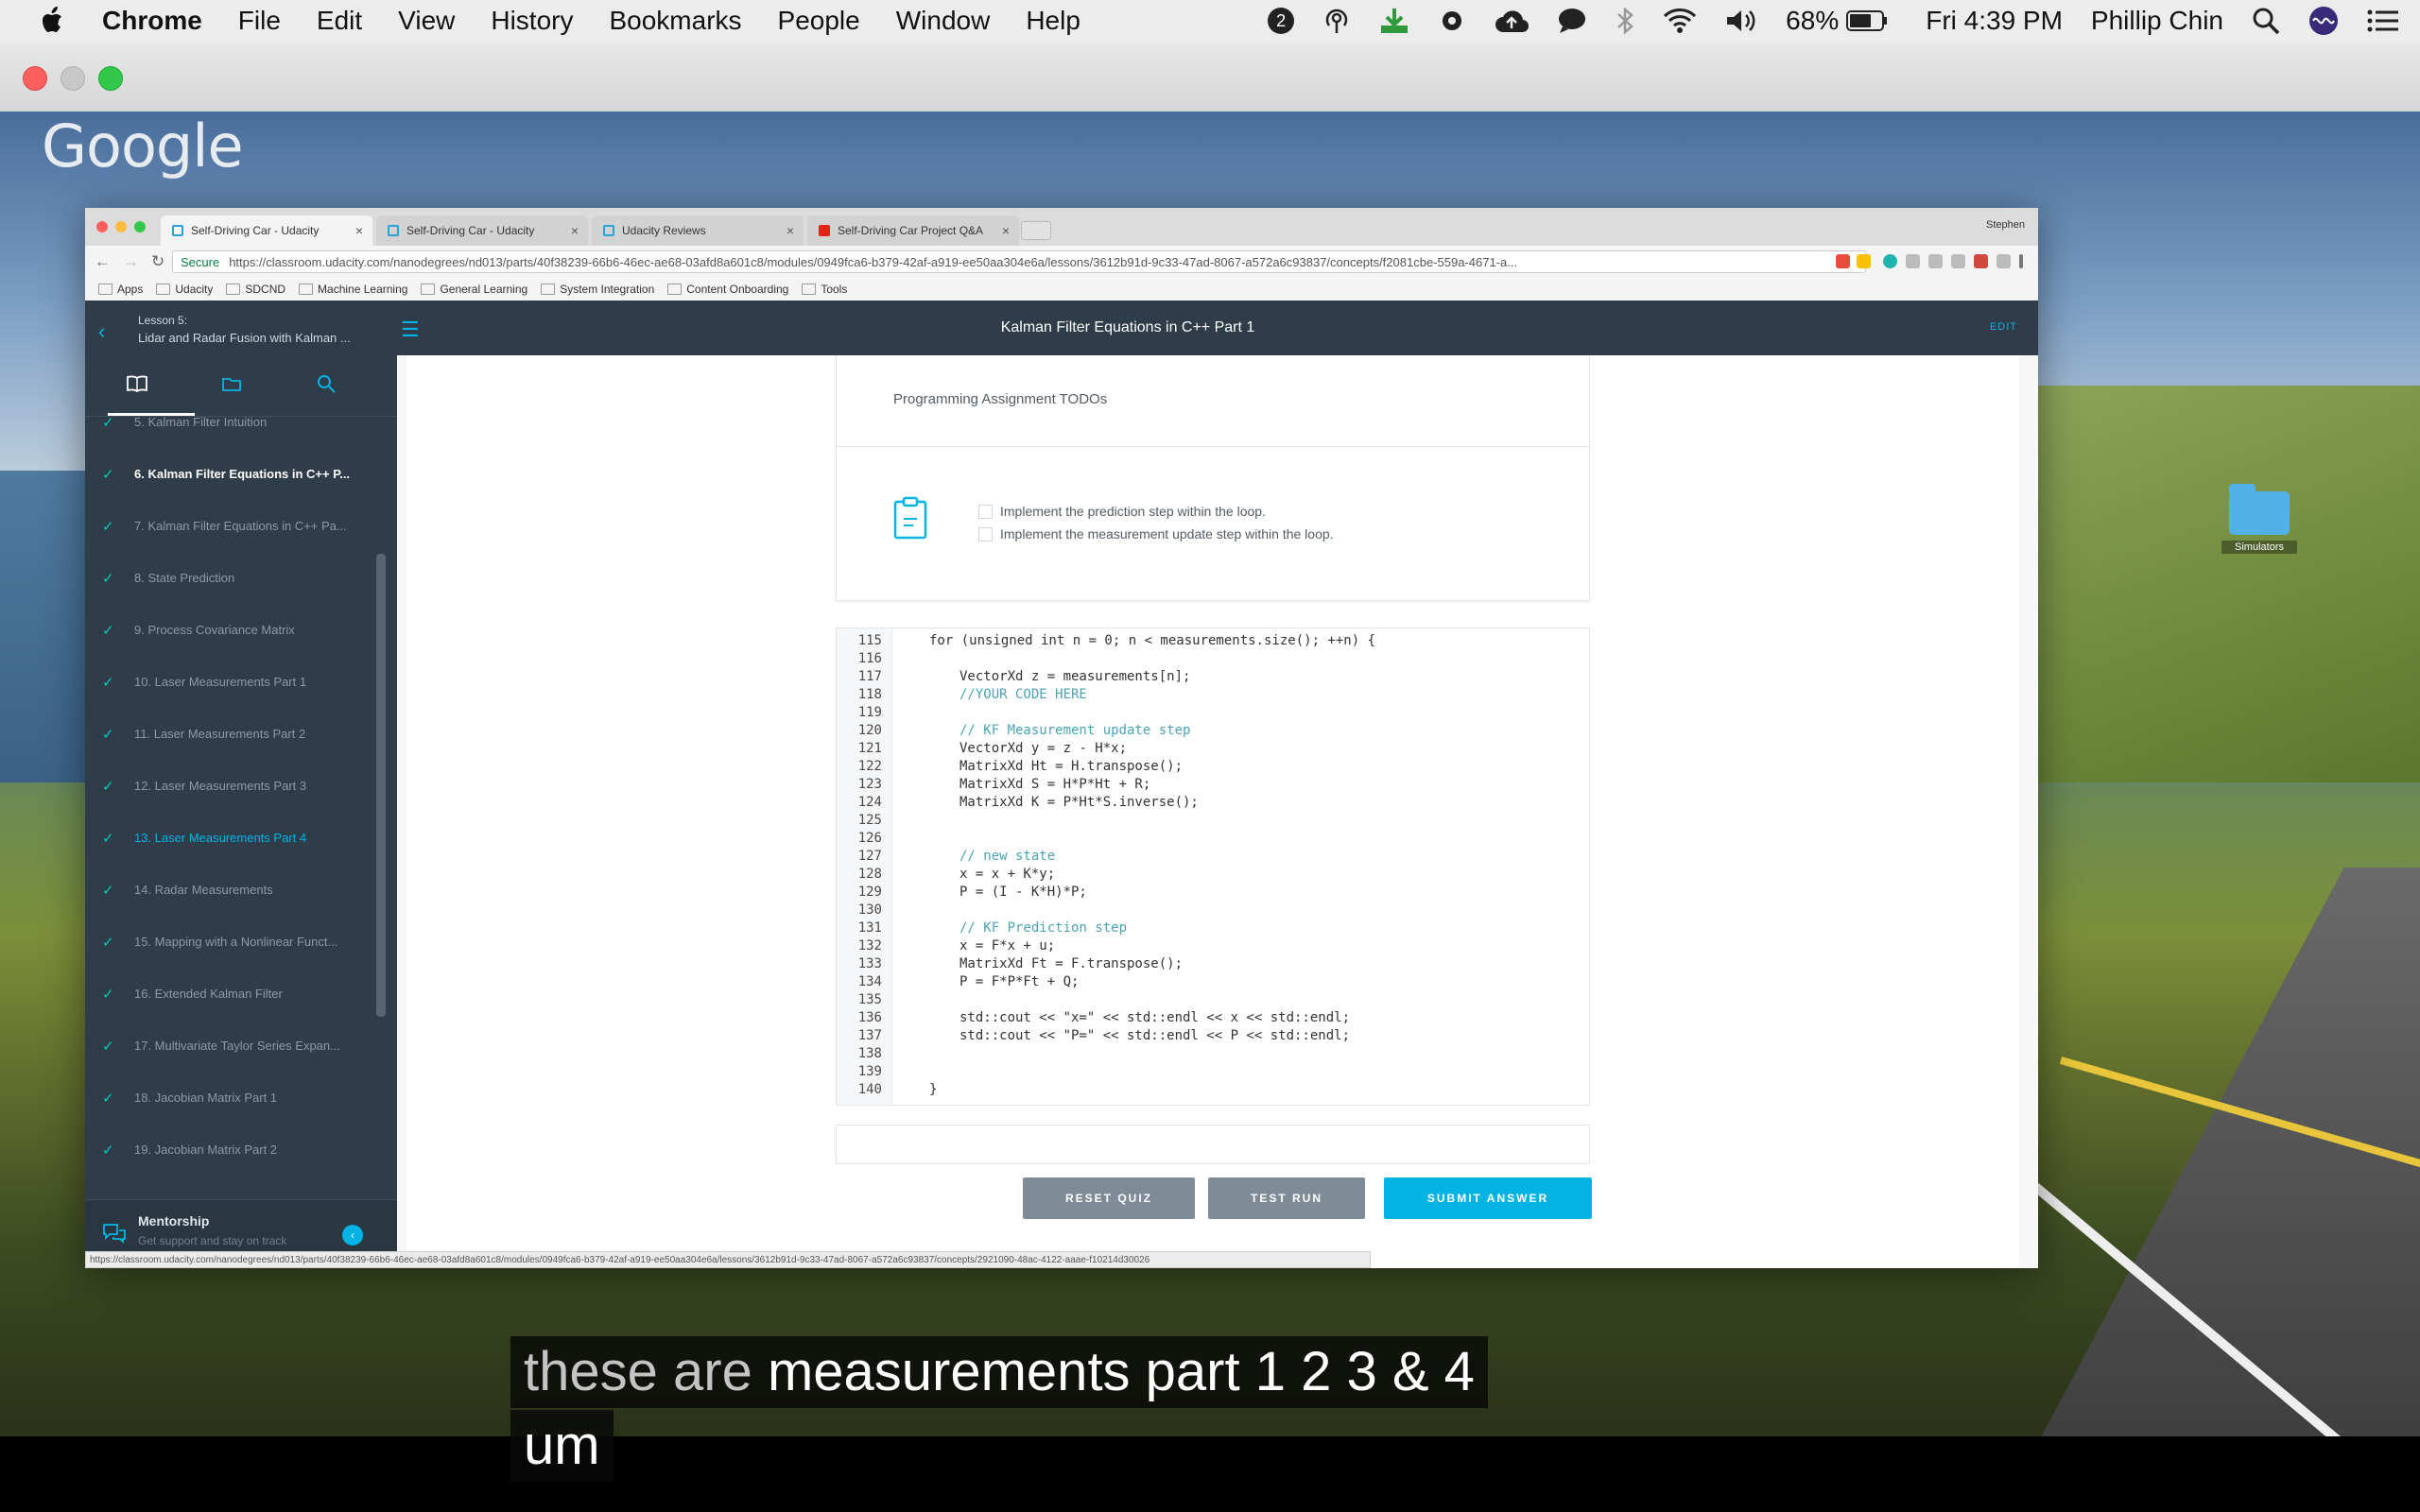  Describe the element at coordinates (35, 78) in the screenshot. I see `close-window-button` at that location.